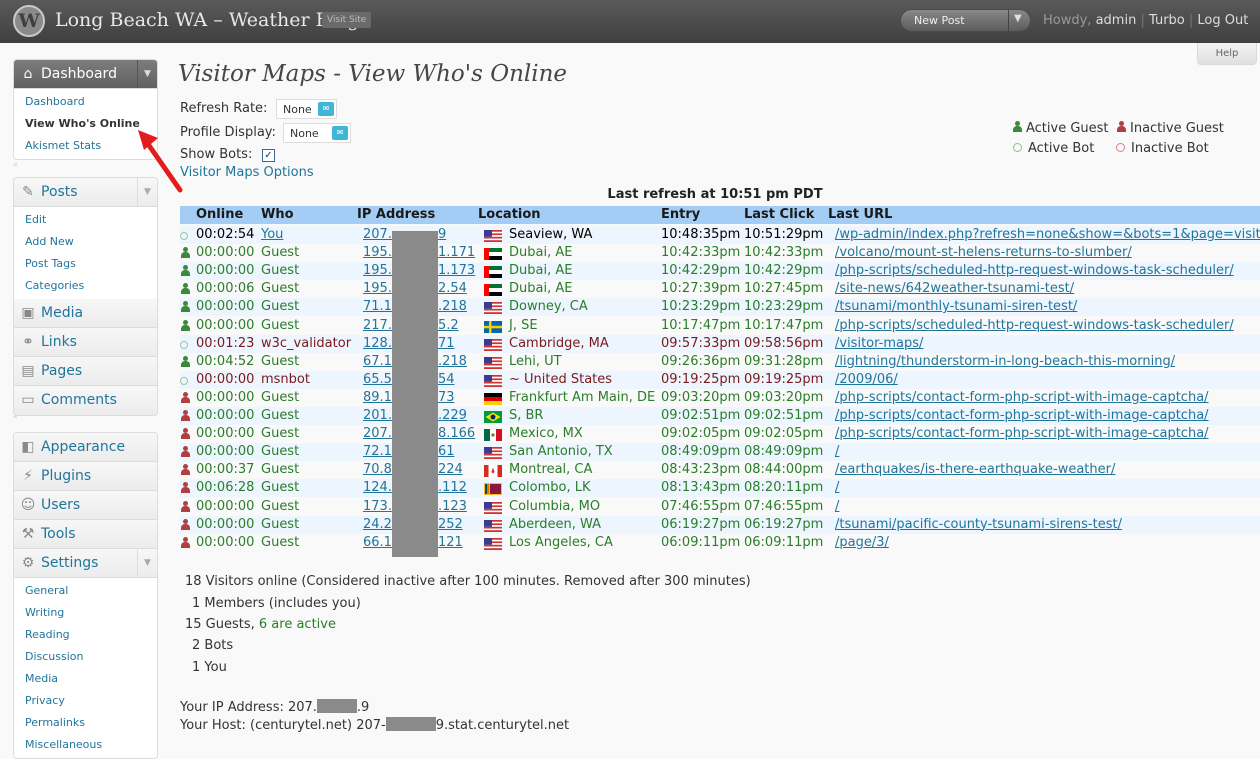 This screenshot has height=759, width=1260. What do you see at coordinates (866, 379) in the screenshot?
I see `last-url-link: /2009/06/` at bounding box center [866, 379].